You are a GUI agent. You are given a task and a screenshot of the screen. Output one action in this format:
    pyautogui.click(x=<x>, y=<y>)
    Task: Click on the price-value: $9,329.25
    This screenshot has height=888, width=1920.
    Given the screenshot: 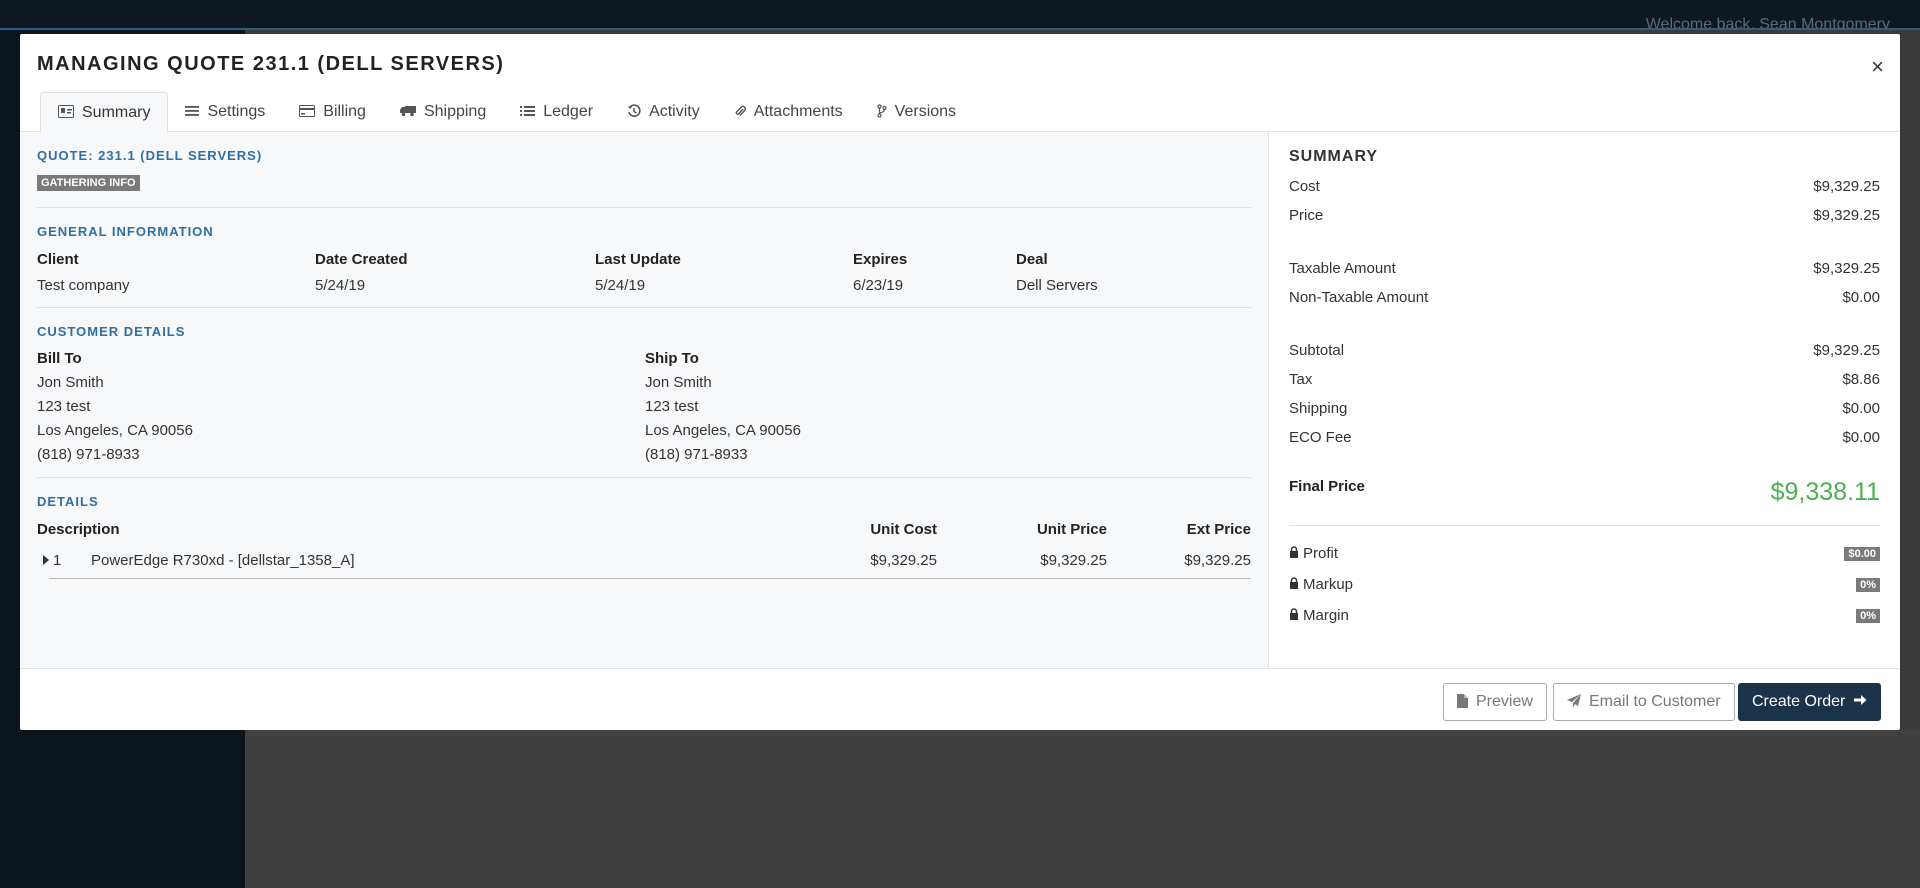 What is the action you would take?
    pyautogui.click(x=1846, y=215)
    